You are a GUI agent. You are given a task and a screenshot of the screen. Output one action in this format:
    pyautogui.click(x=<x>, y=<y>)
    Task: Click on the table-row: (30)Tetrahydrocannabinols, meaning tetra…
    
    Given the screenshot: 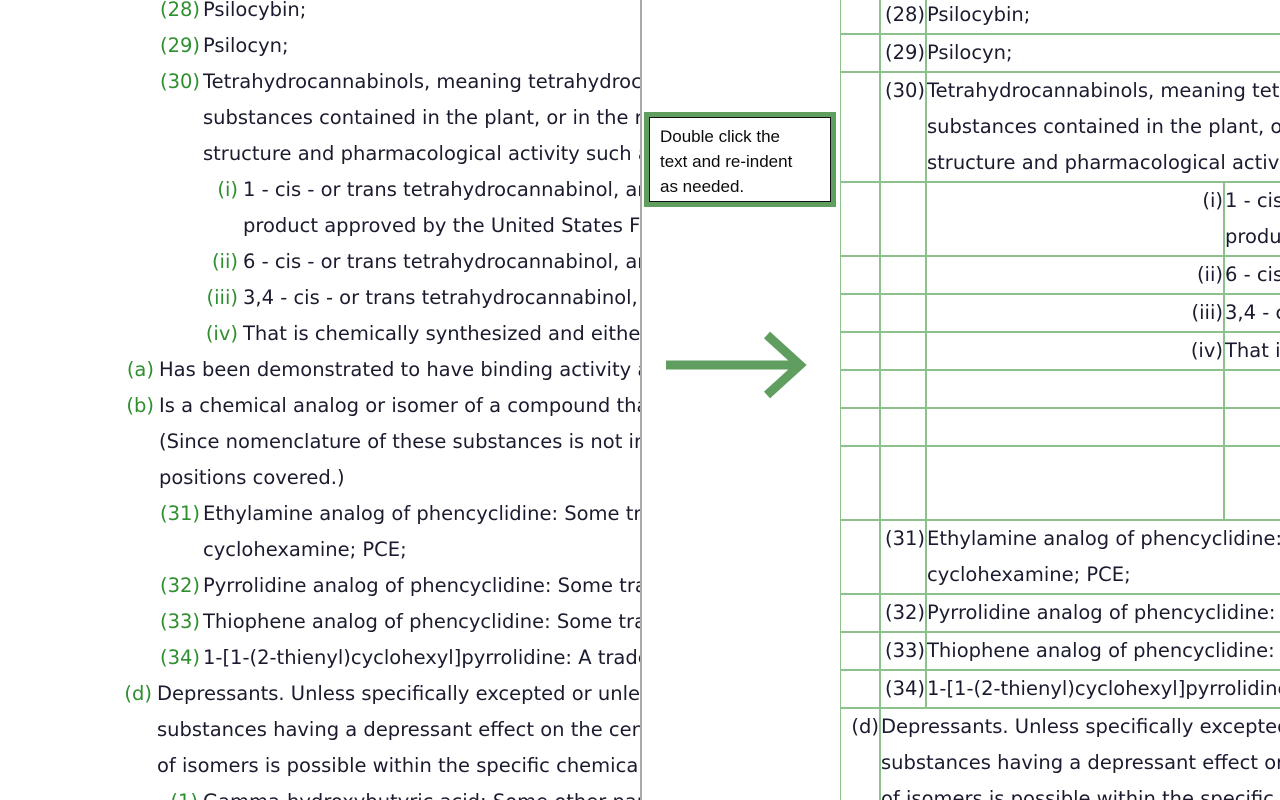 What is the action you would take?
    pyautogui.click(x=1060, y=127)
    